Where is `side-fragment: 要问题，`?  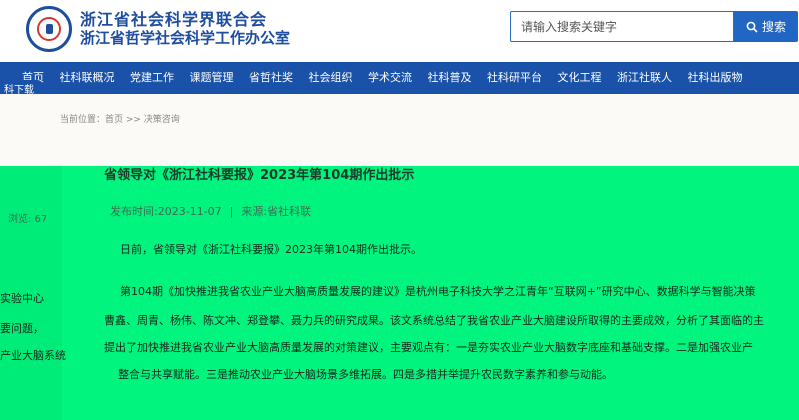
side-fragment: 要问题， is located at coordinates (22, 328).